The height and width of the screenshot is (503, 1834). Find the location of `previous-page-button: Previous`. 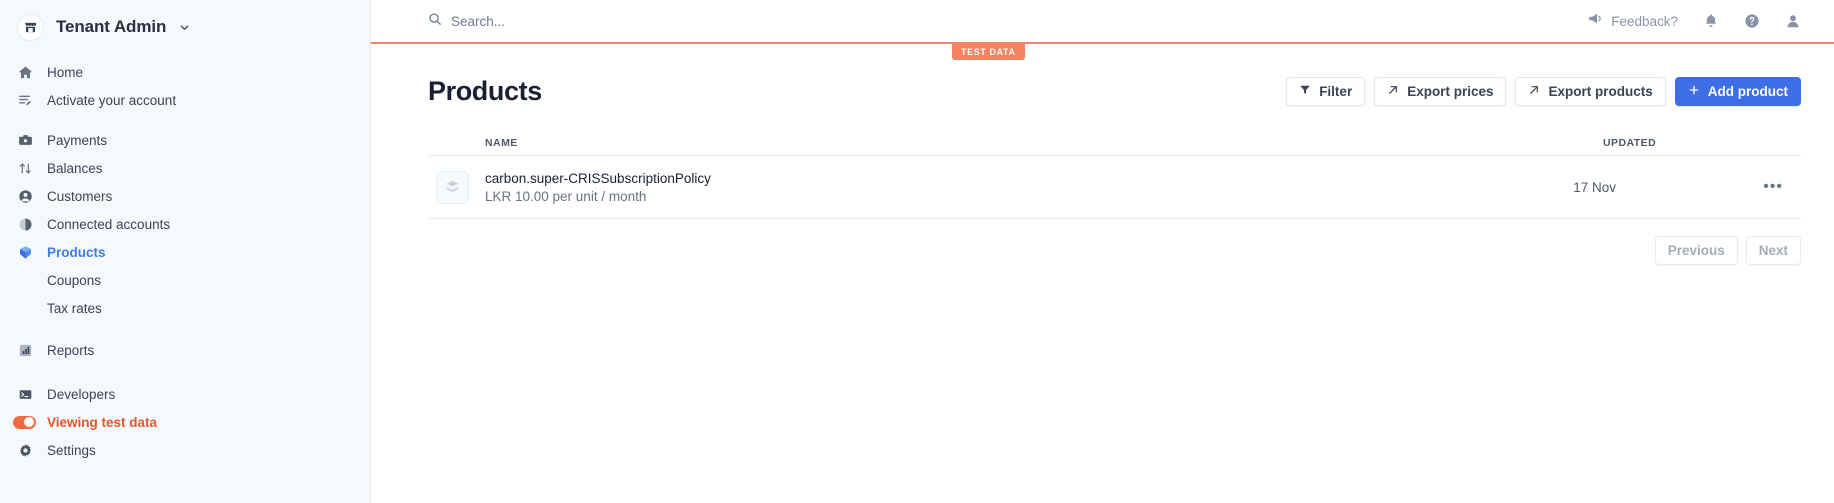

previous-page-button: Previous is located at coordinates (1696, 250).